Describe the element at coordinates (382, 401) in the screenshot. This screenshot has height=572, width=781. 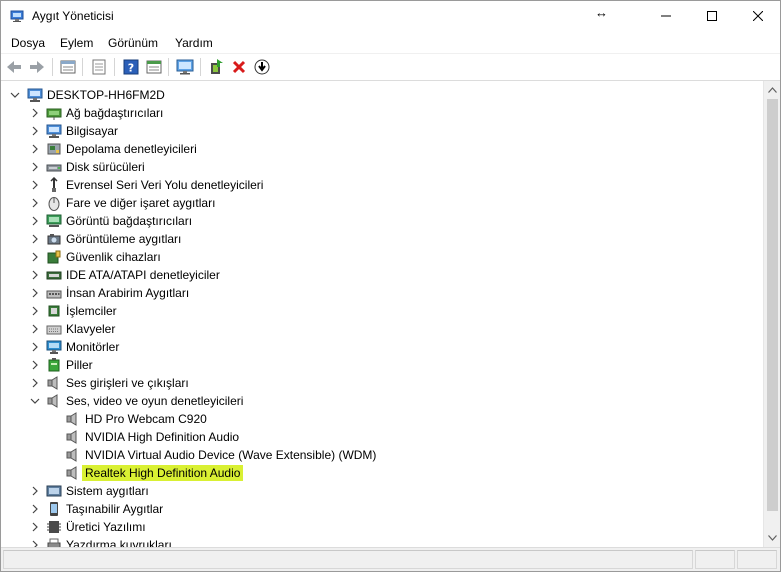
I see `category-row-expanded: Ses, video ve oyun denetleyicileri` at that location.